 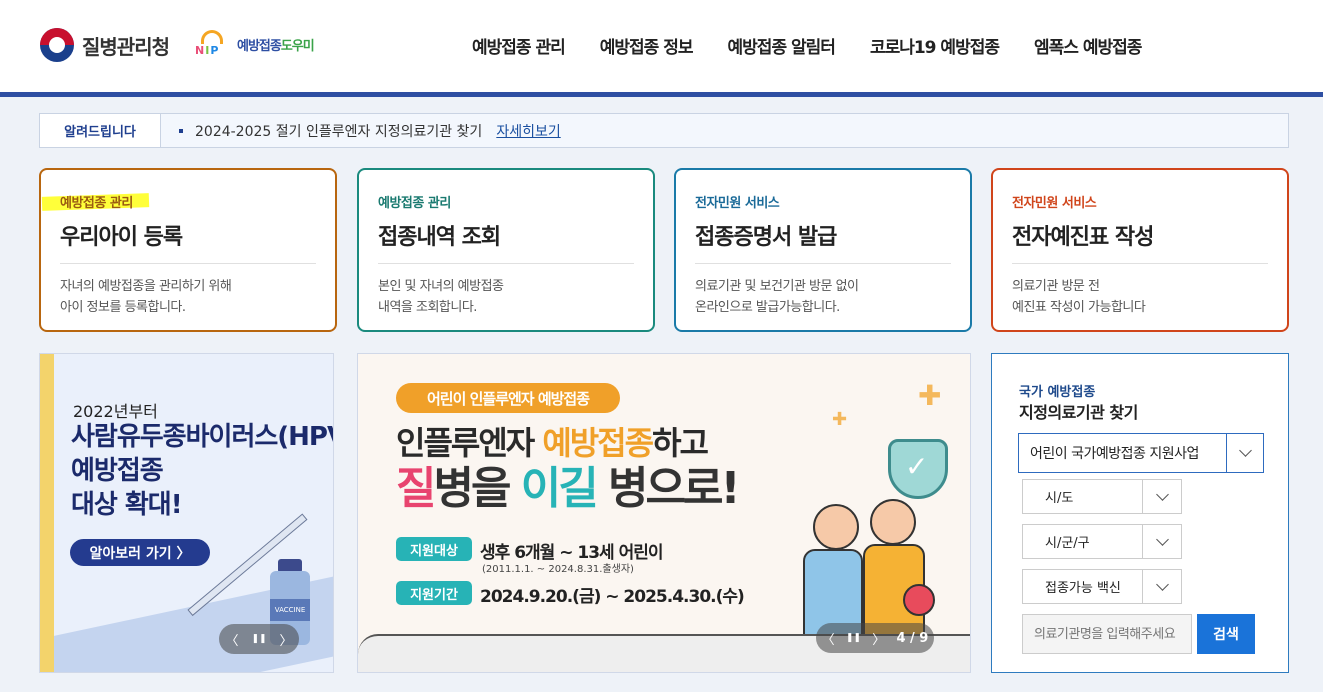 I want to click on banner-pager: 〈 ❚❚ 〉 4 / 9, so click(x=875, y=638).